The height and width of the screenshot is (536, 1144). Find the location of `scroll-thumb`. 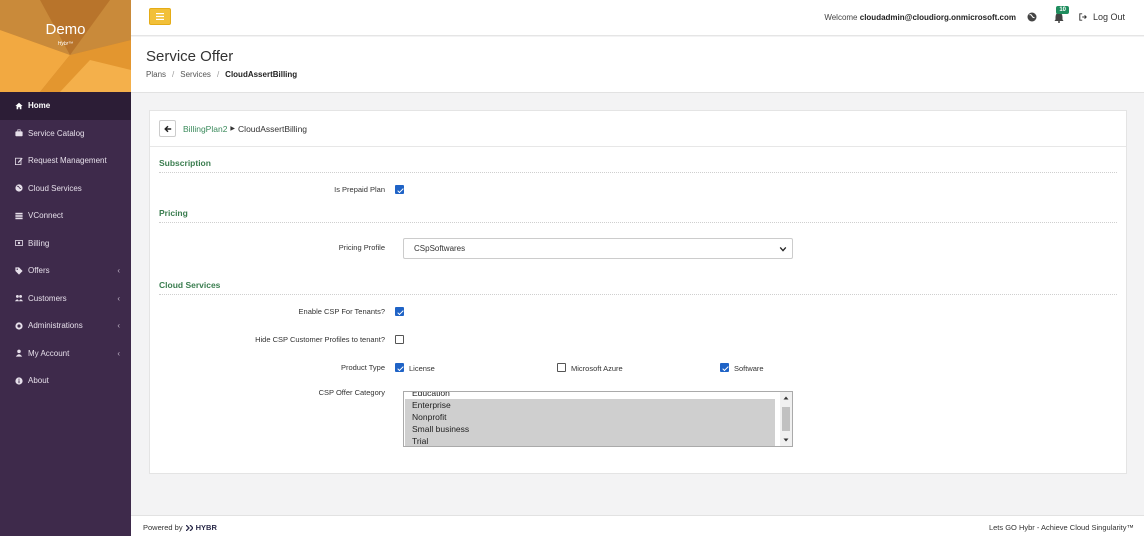

scroll-thumb is located at coordinates (786, 419).